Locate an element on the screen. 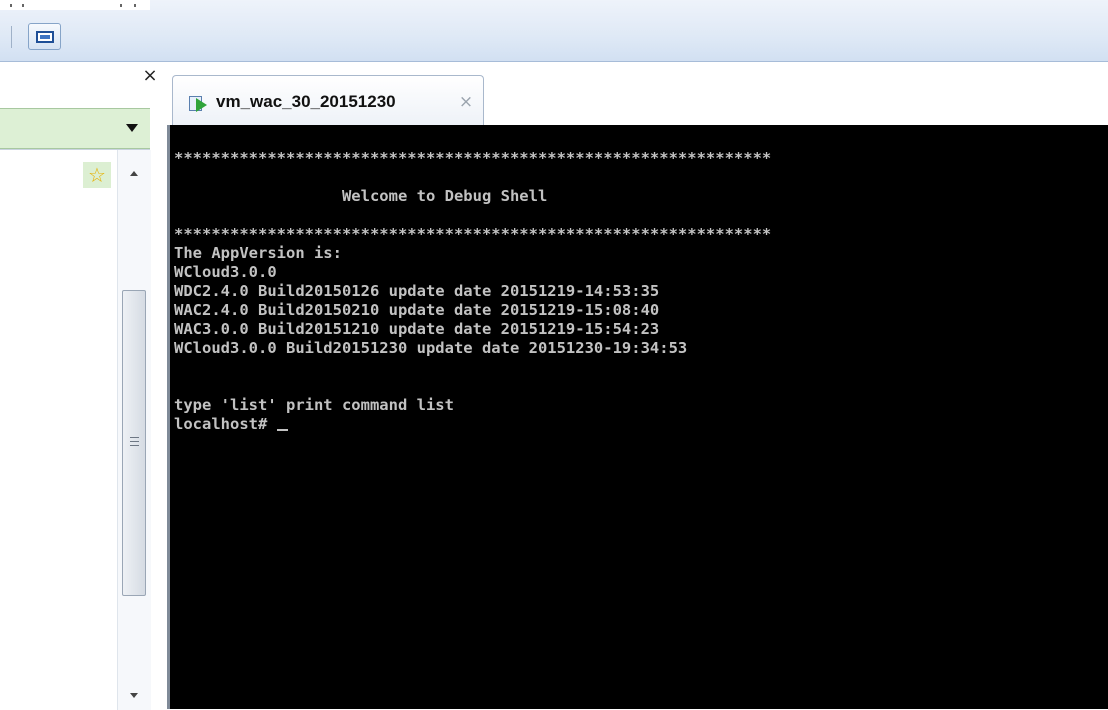 The image size is (1108, 710). scrollbar-grip-icon is located at coordinates (134, 442).